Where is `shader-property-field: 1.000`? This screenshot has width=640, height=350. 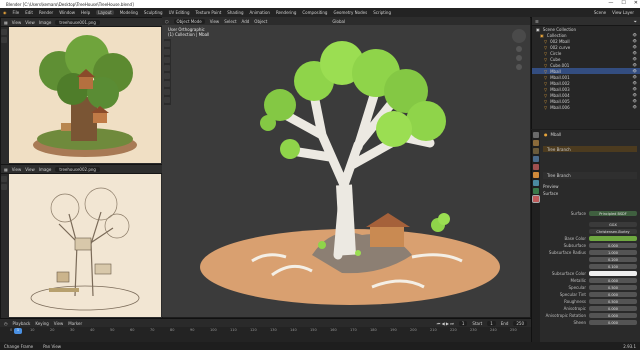
shader-property-field: 1.000 is located at coordinates (613, 252).